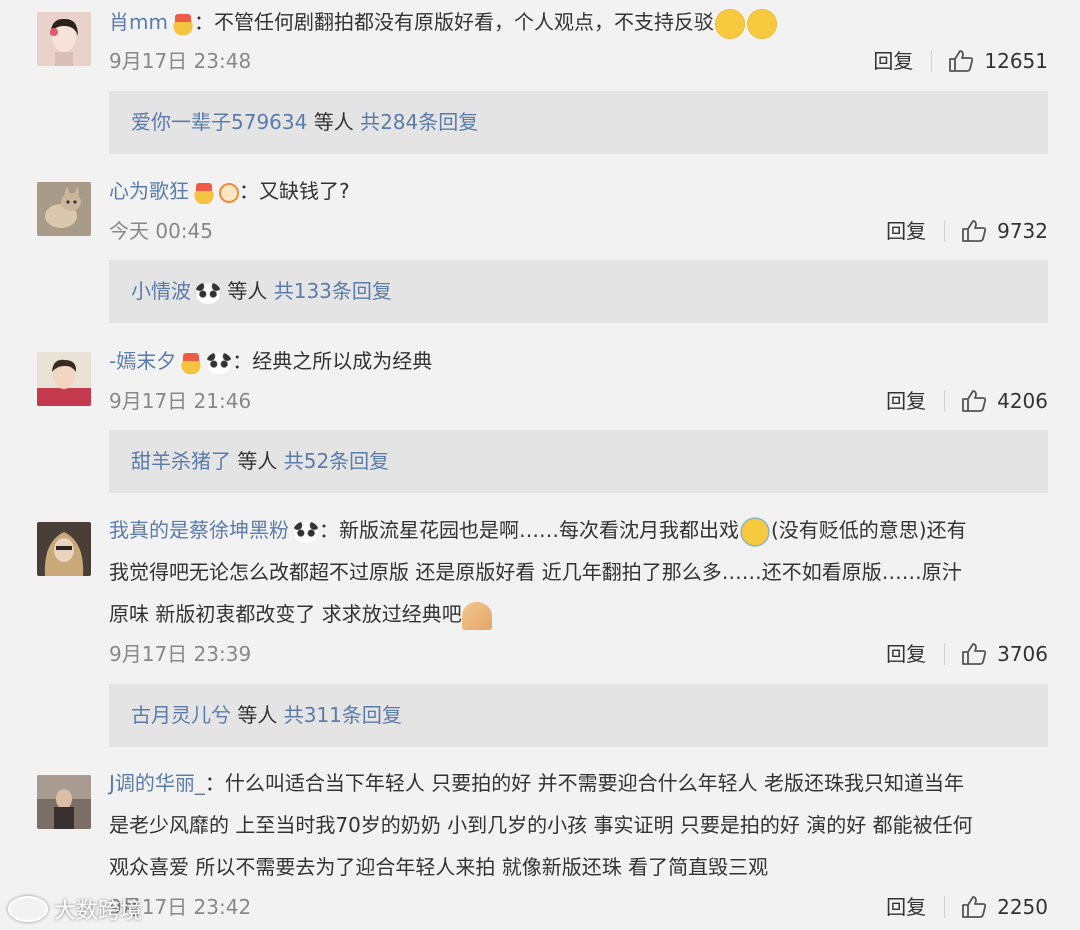  What do you see at coordinates (336, 461) in the screenshot?
I see `reply-count-link: 共52条回复` at bounding box center [336, 461].